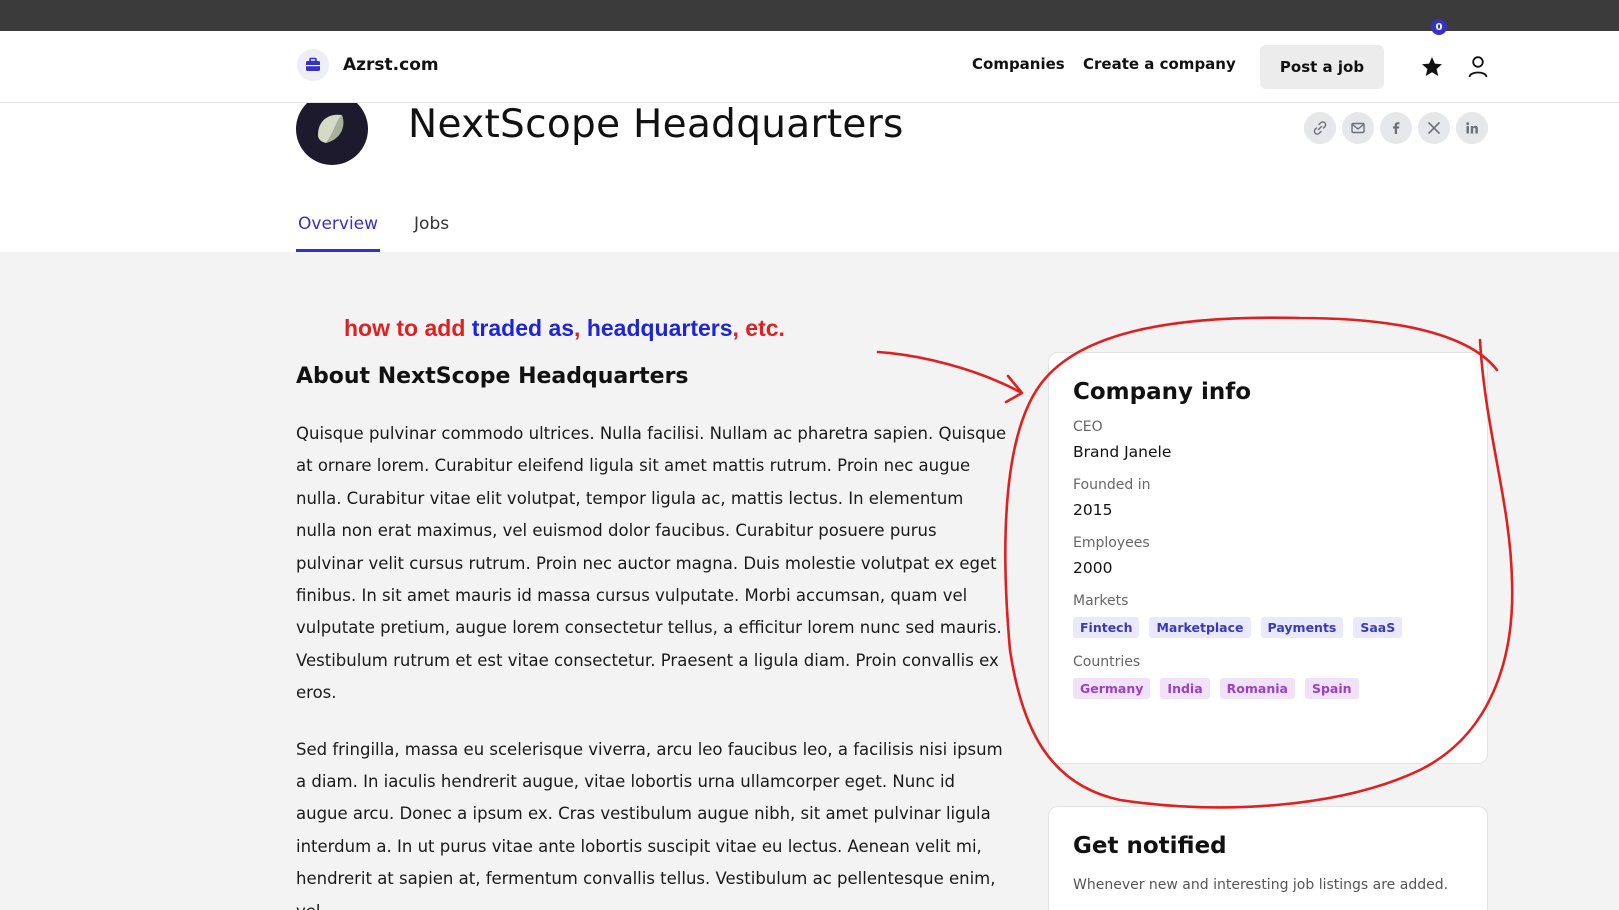 The width and height of the screenshot is (1619, 910). What do you see at coordinates (408, 328) in the screenshot?
I see `annotation-part-1: how to add` at bounding box center [408, 328].